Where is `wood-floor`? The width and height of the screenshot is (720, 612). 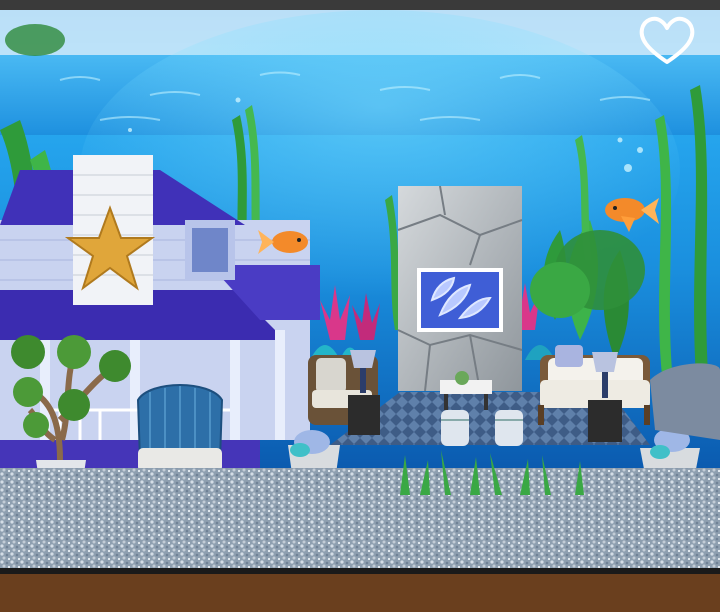
wood-floor is located at coordinates (360, 590).